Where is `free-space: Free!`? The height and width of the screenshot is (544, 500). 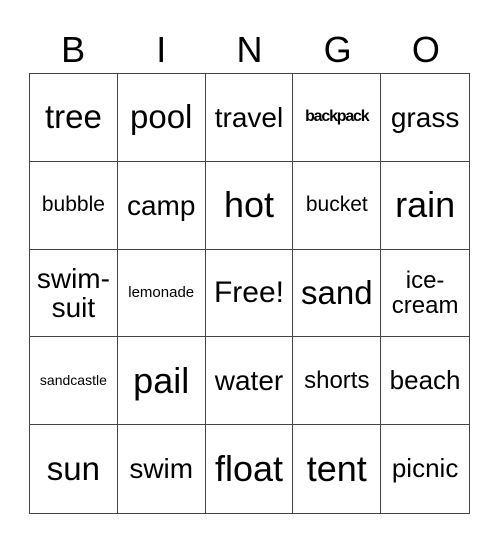 free-space: Free! is located at coordinates (249, 293).